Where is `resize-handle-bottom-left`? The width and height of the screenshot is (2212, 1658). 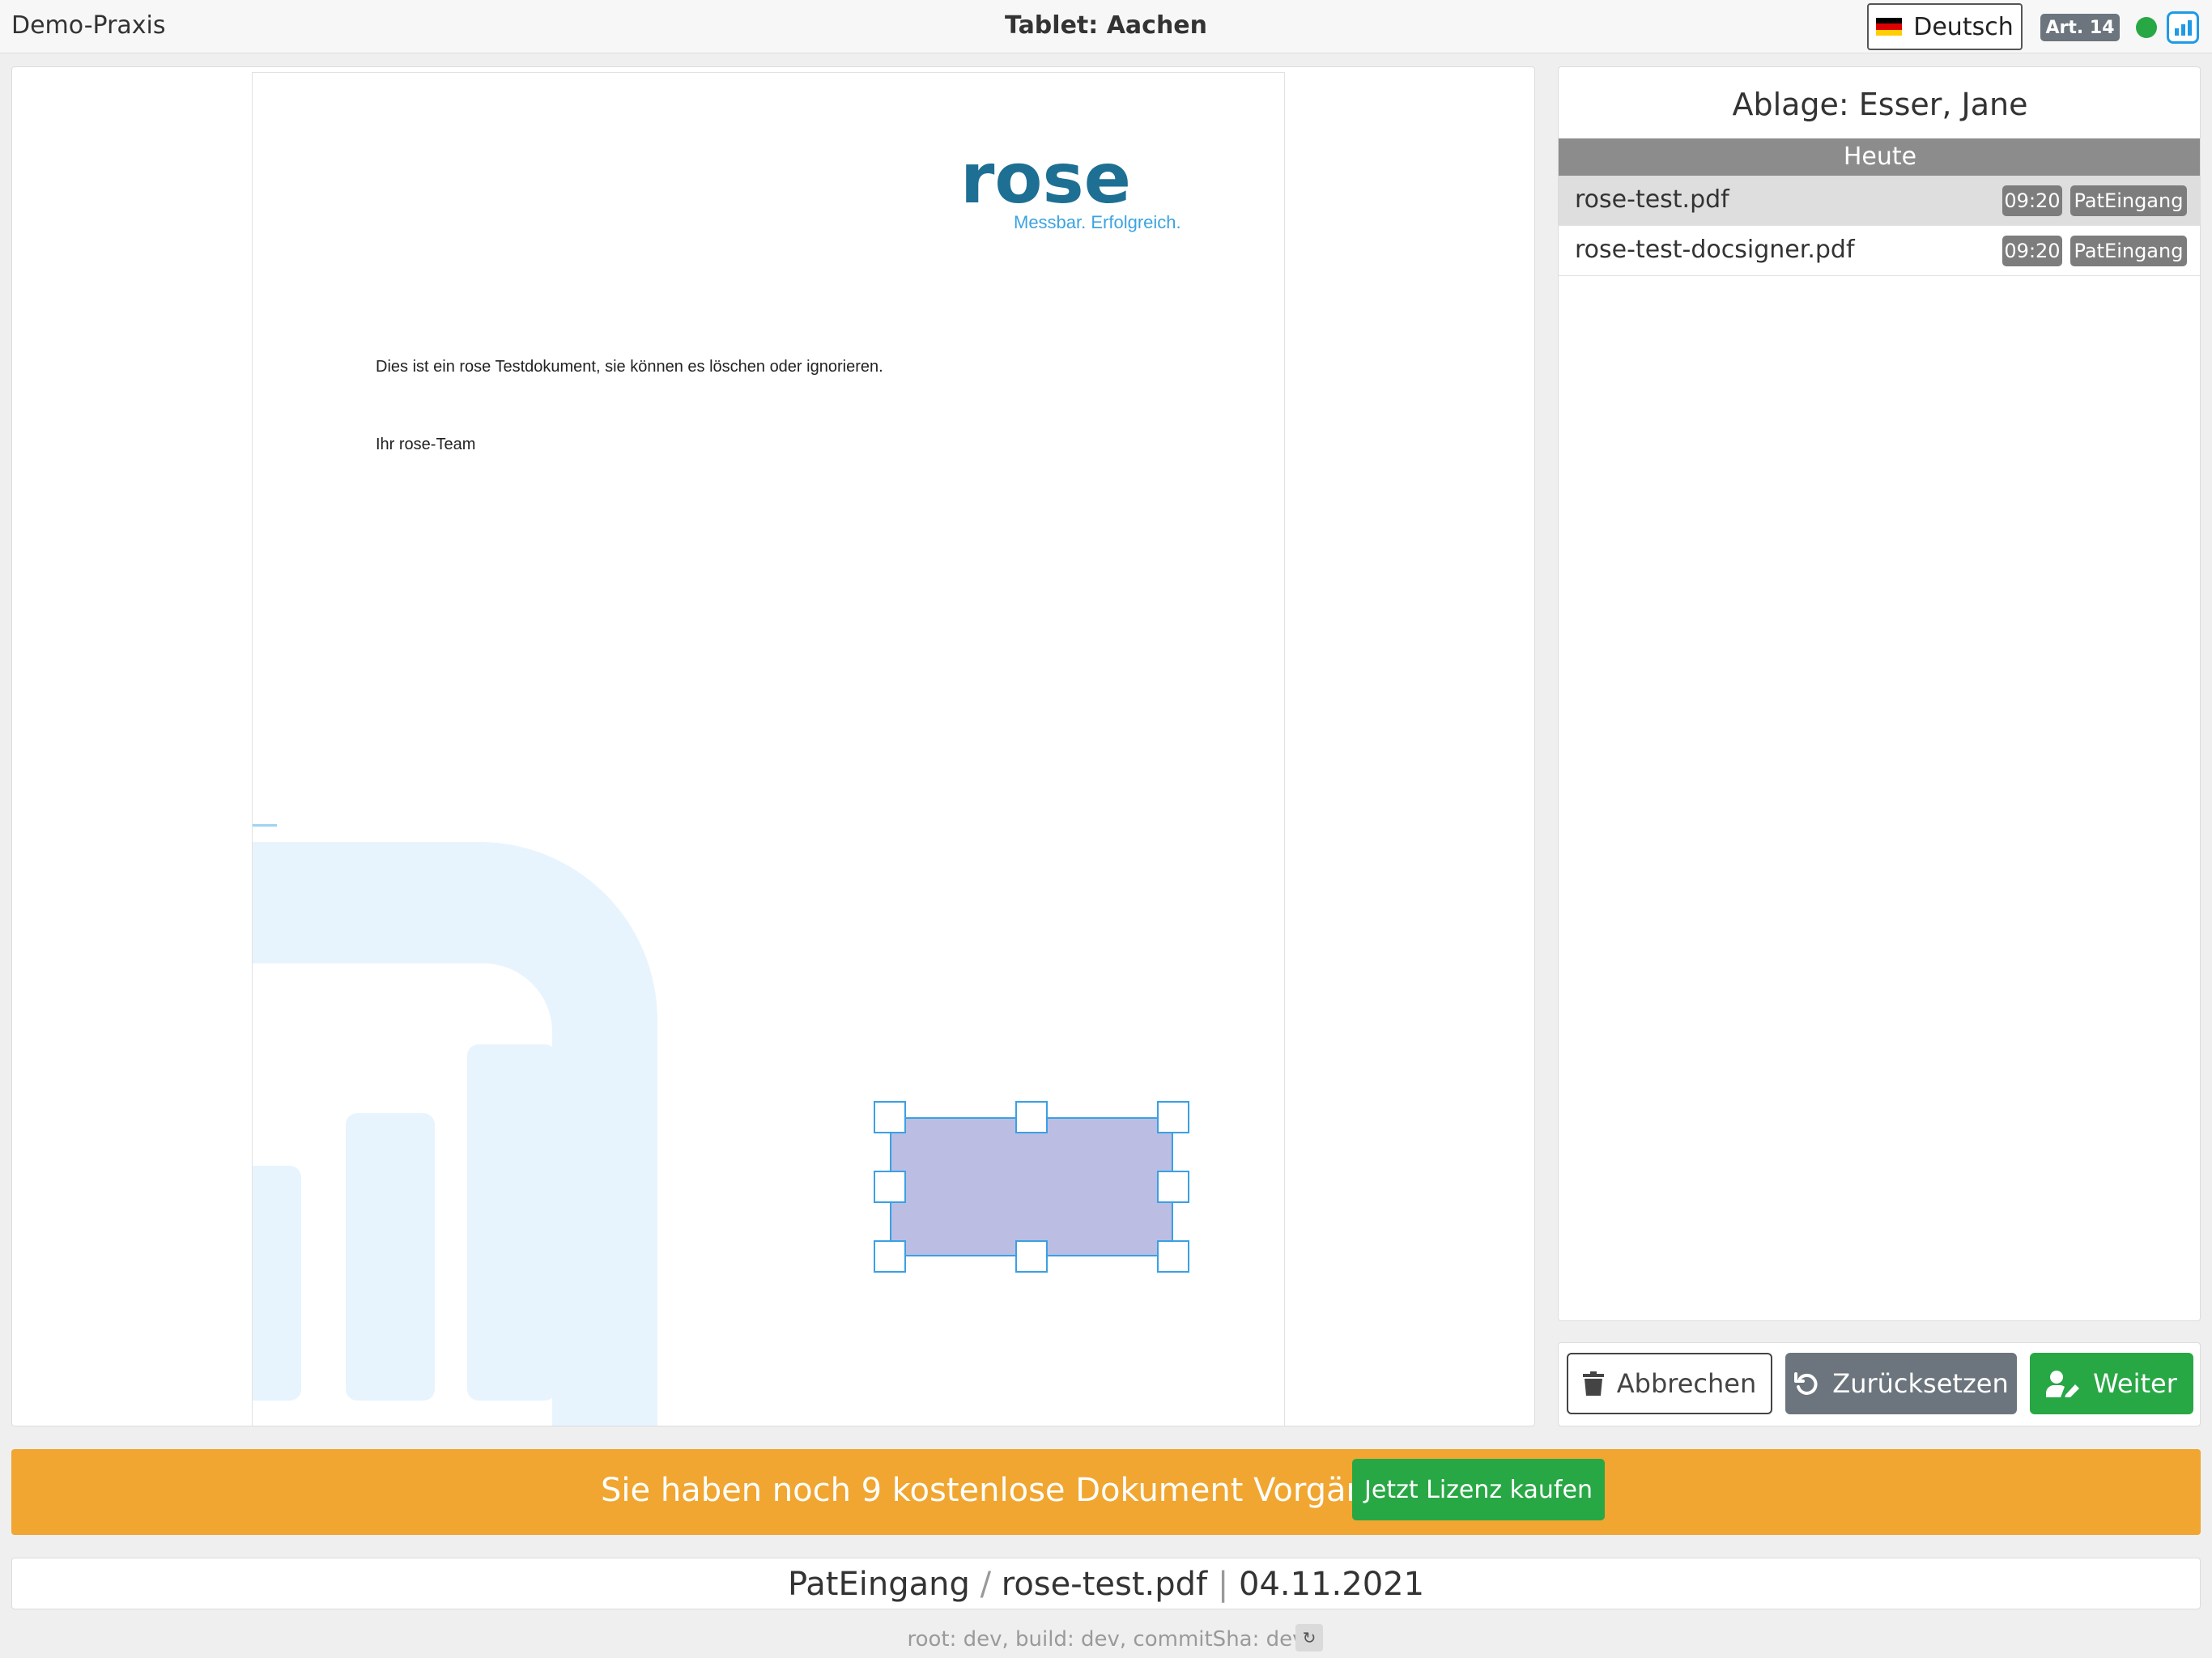 resize-handle-bottom-left is located at coordinates (890, 1256).